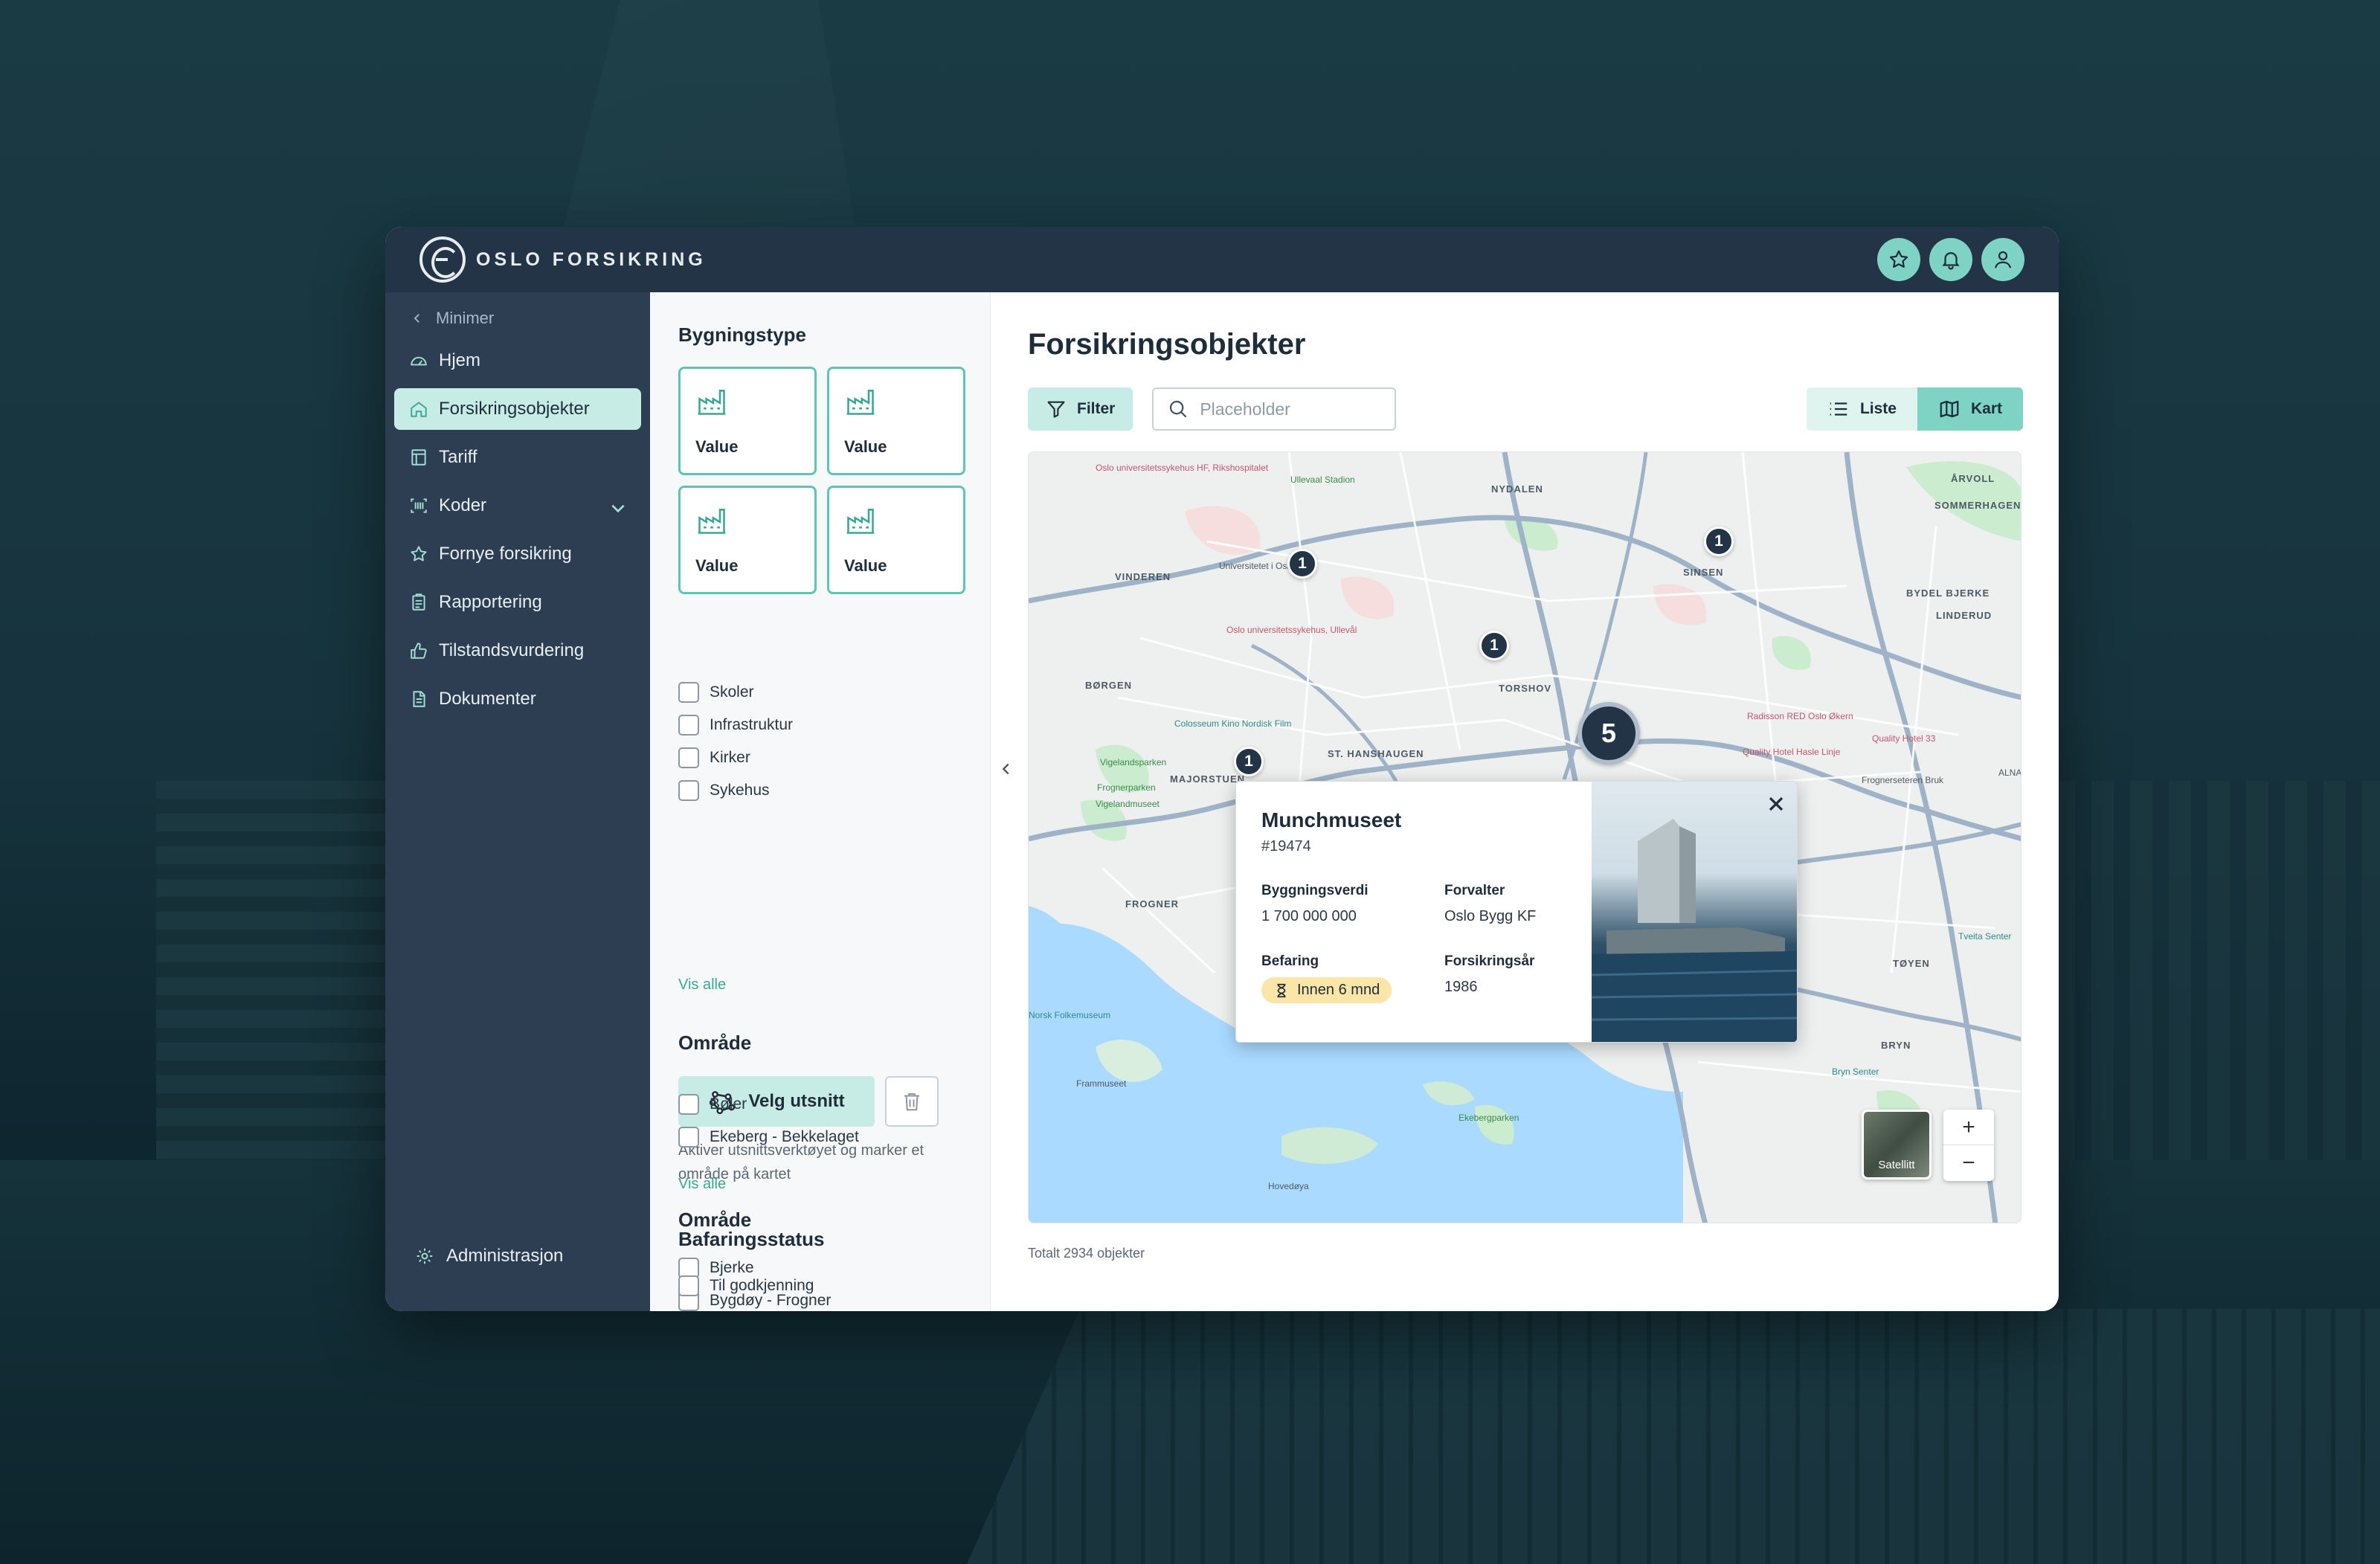  I want to click on checkbox-label: Kirker, so click(730, 757).